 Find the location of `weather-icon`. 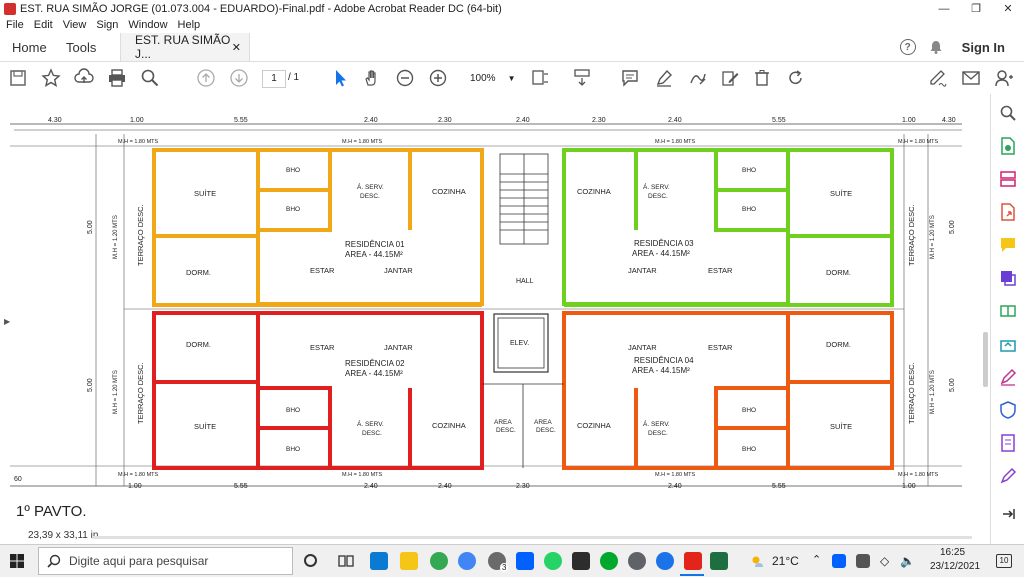

weather-icon is located at coordinates (758, 561).